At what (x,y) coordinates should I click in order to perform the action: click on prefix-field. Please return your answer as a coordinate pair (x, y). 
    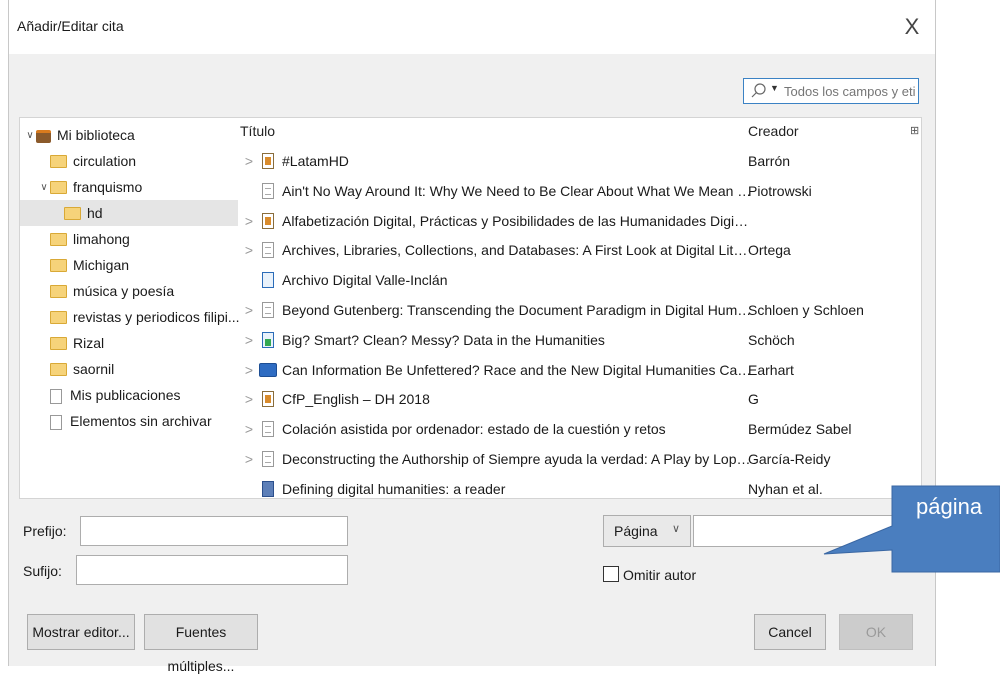
    Looking at the image, I should click on (214, 531).